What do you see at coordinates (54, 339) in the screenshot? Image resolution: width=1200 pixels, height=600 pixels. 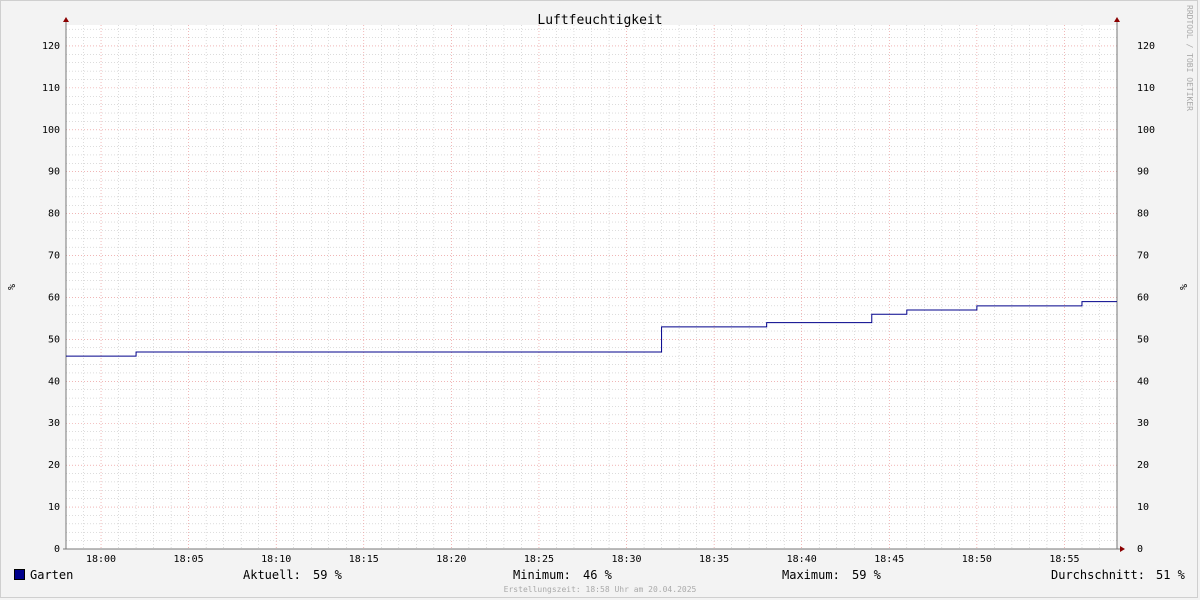 I see `y-tick-label-left: 50` at bounding box center [54, 339].